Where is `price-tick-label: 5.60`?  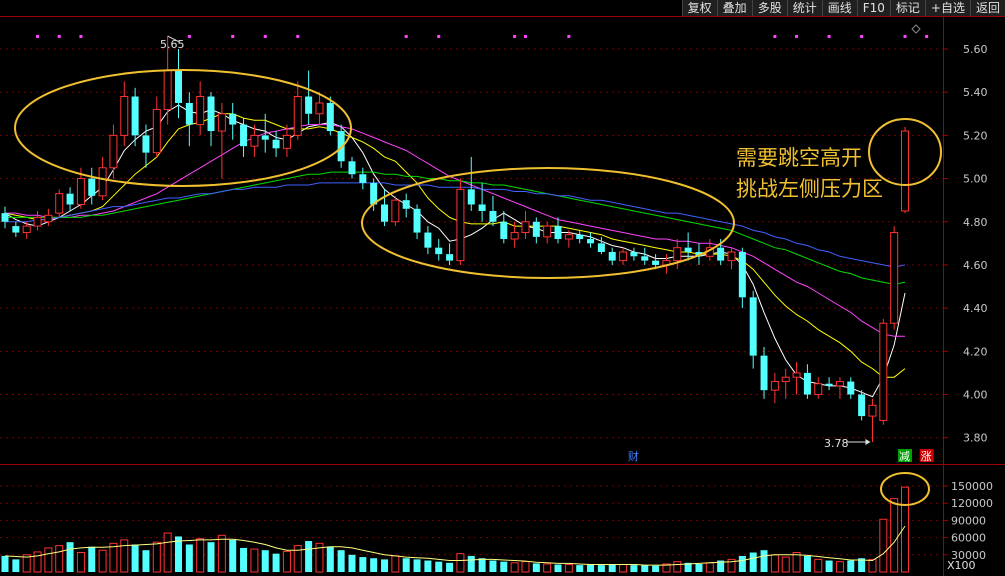
price-tick-label: 5.60 is located at coordinates (975, 49).